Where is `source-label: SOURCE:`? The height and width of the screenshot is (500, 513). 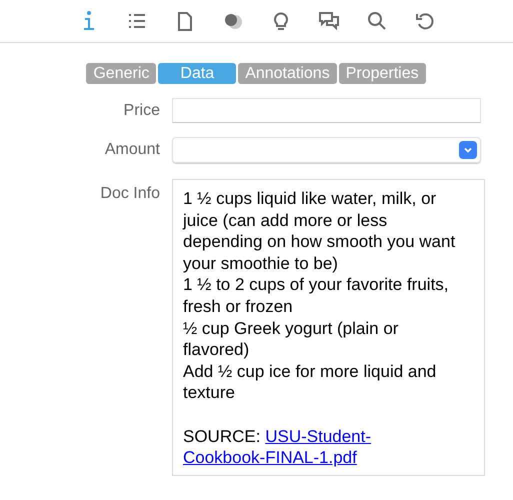
source-label: SOURCE: is located at coordinates (221, 436).